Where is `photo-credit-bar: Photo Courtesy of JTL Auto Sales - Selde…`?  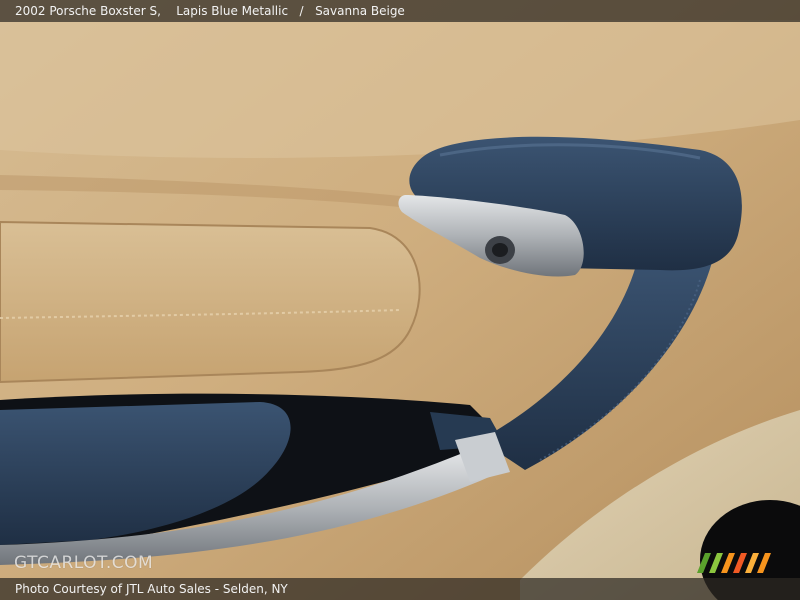
photo-credit-bar: Photo Courtesy of JTL Auto Sales - Selde… is located at coordinates (400, 589).